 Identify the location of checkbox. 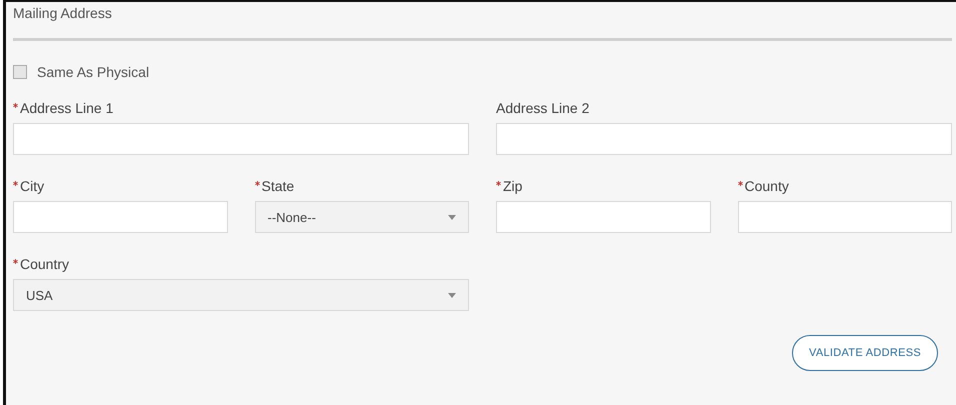
(20, 72).